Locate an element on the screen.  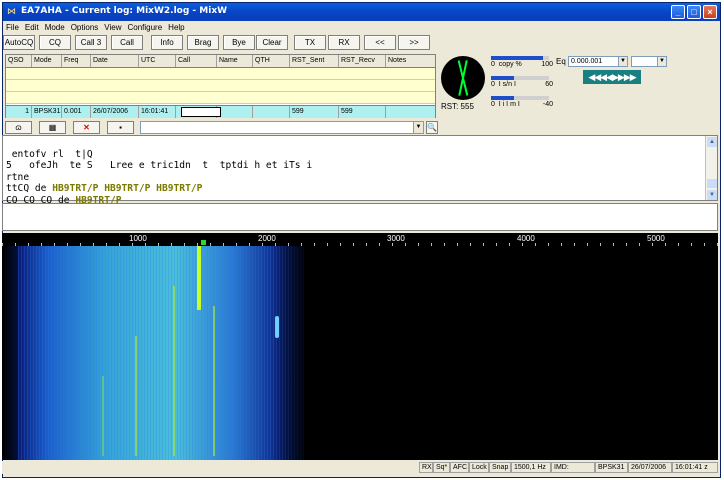
menu-help: Help is located at coordinates (176, 27).